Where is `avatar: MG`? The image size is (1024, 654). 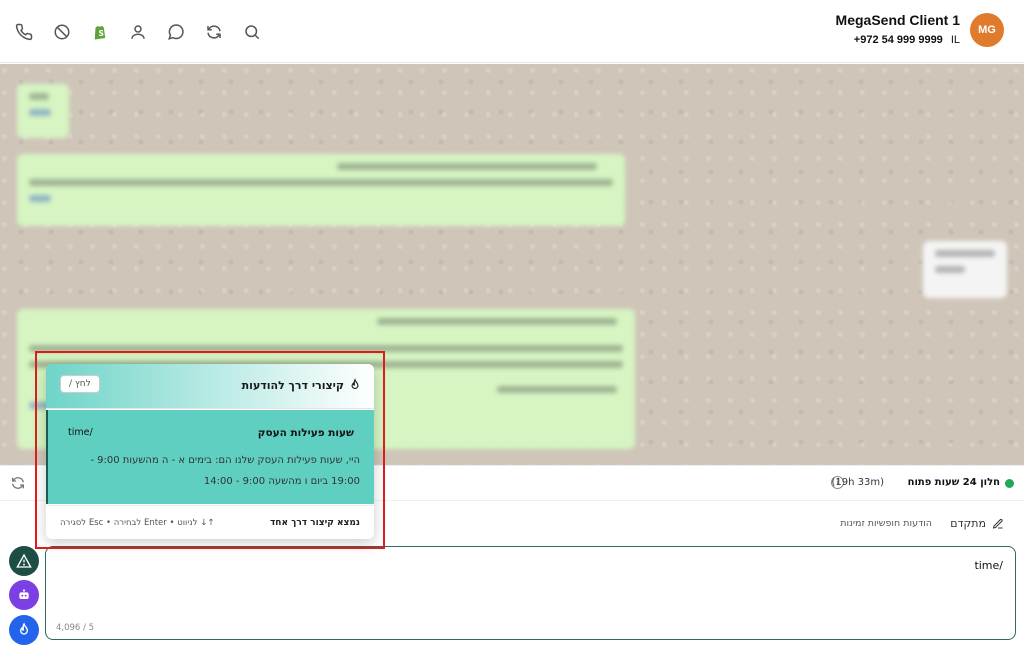 avatar: MG is located at coordinates (987, 30).